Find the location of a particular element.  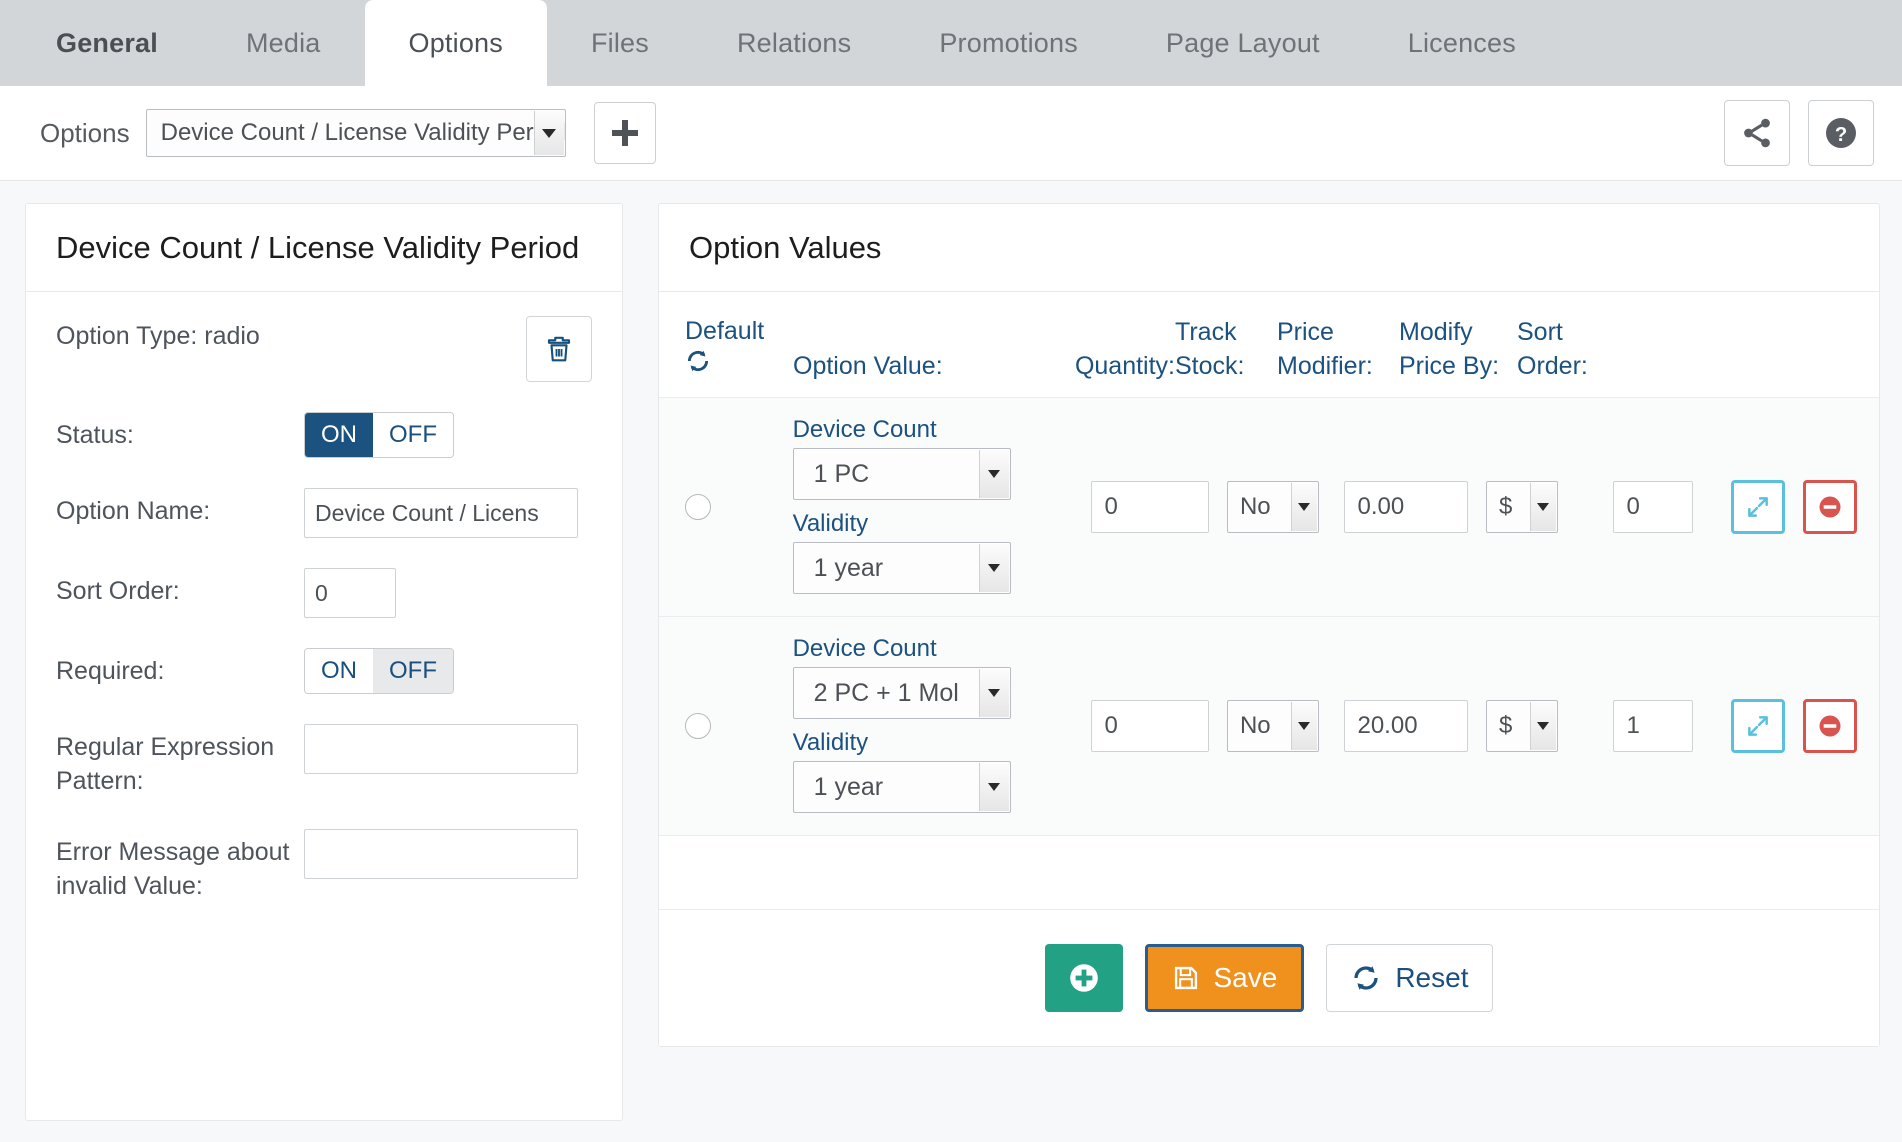

option-type-label: Option Type: radio is located at coordinates (158, 335).